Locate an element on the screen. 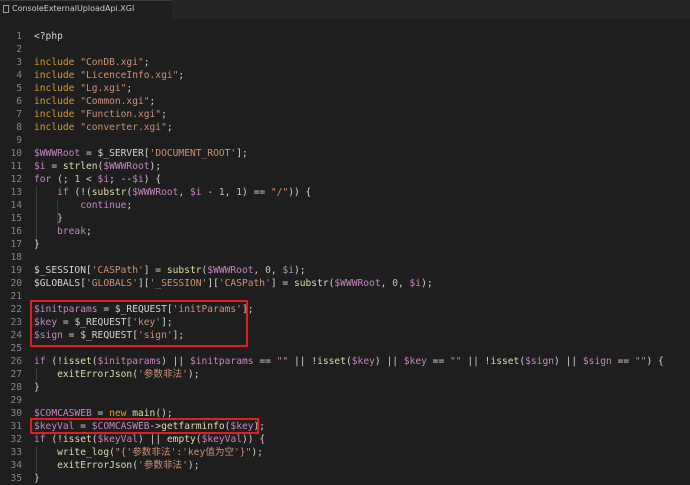  file-tab: ConsoleExternalUploadApi.XGI is located at coordinates (86, 9).